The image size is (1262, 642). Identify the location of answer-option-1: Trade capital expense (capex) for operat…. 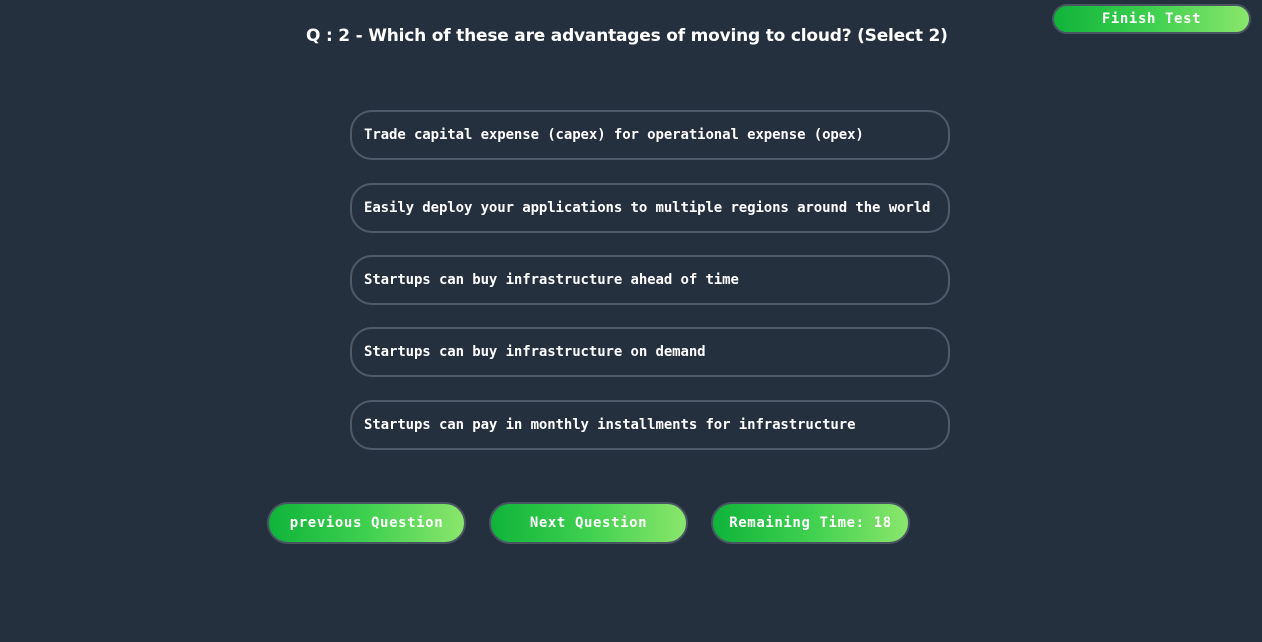
(650, 135).